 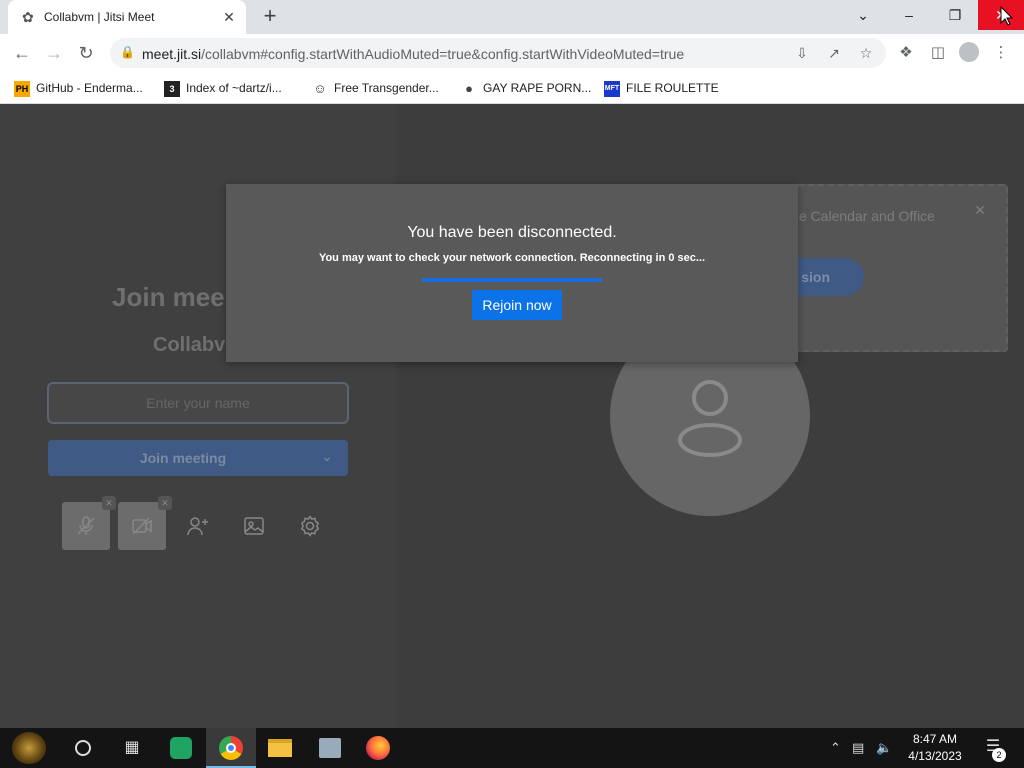 I want to click on rejoin-now-button: Rejoin now, so click(x=517, y=305).